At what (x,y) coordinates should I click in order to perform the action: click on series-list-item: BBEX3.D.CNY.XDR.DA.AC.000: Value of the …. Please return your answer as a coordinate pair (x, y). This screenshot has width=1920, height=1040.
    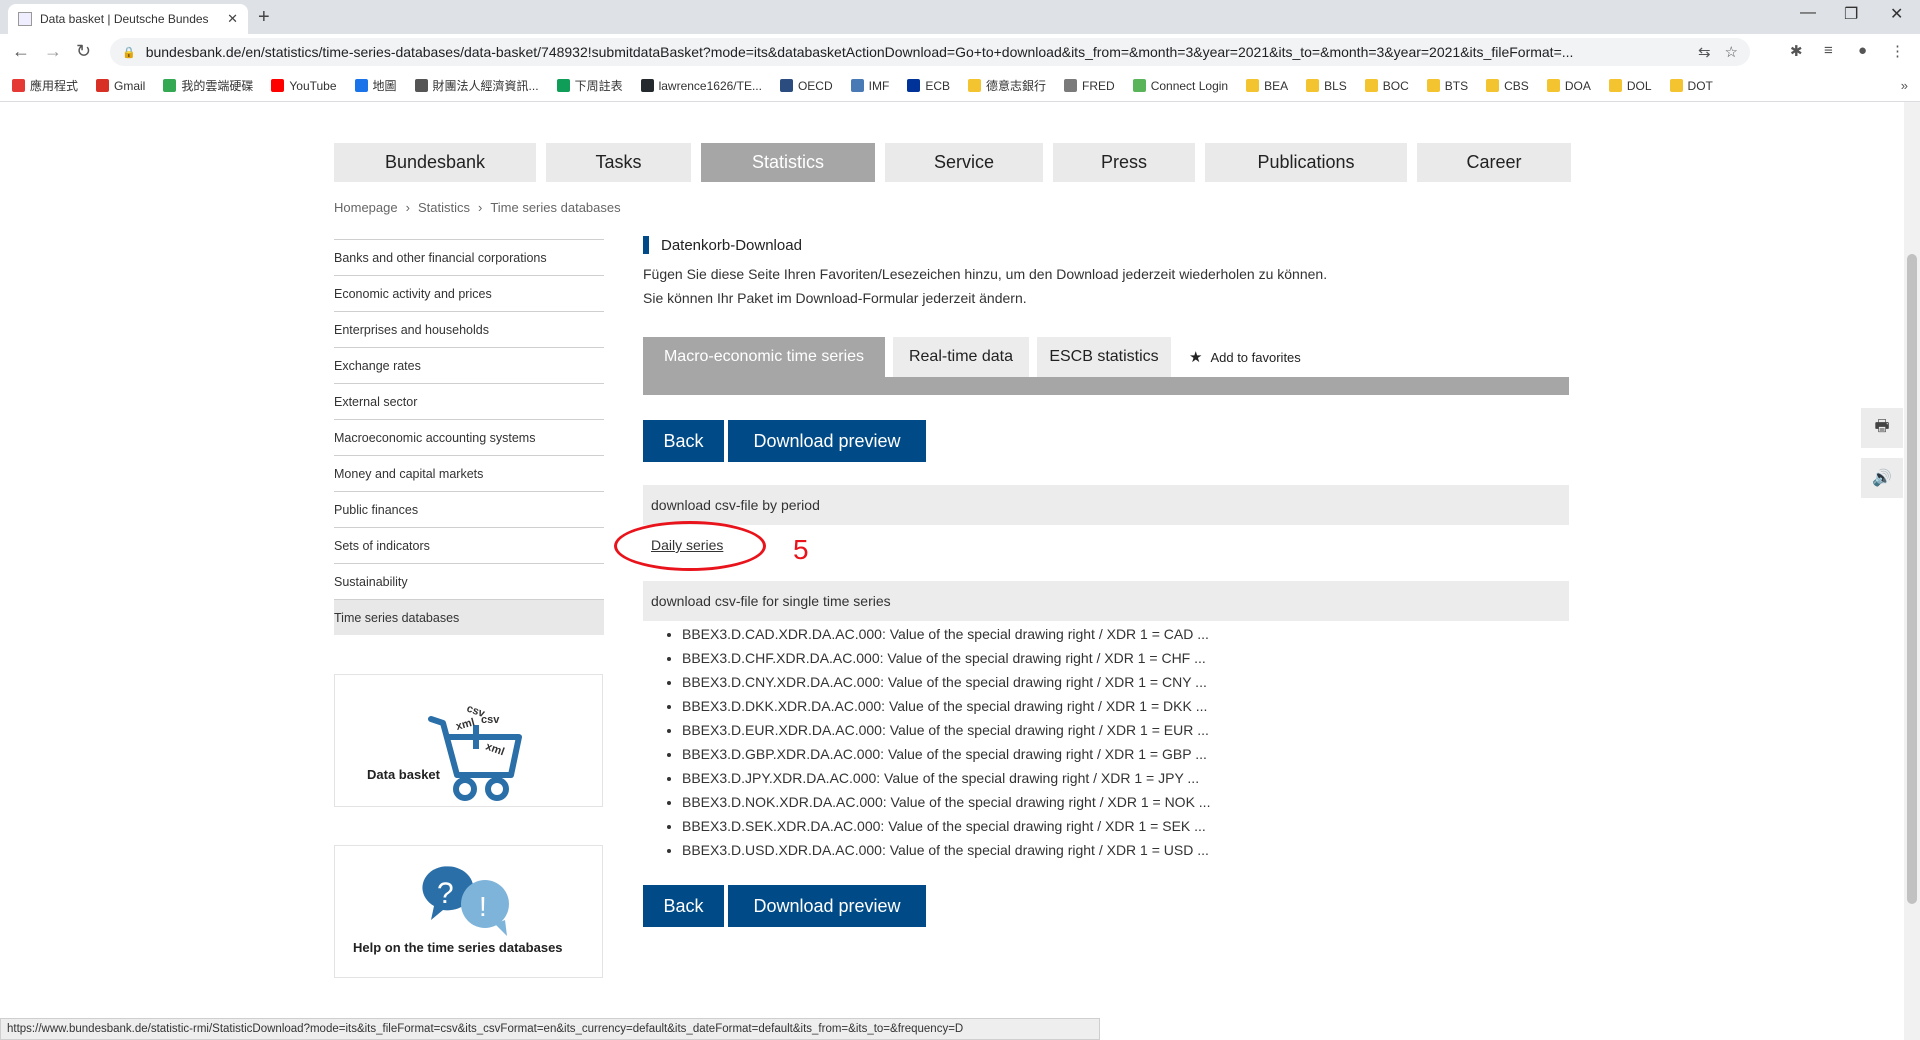
    Looking at the image, I should click on (946, 682).